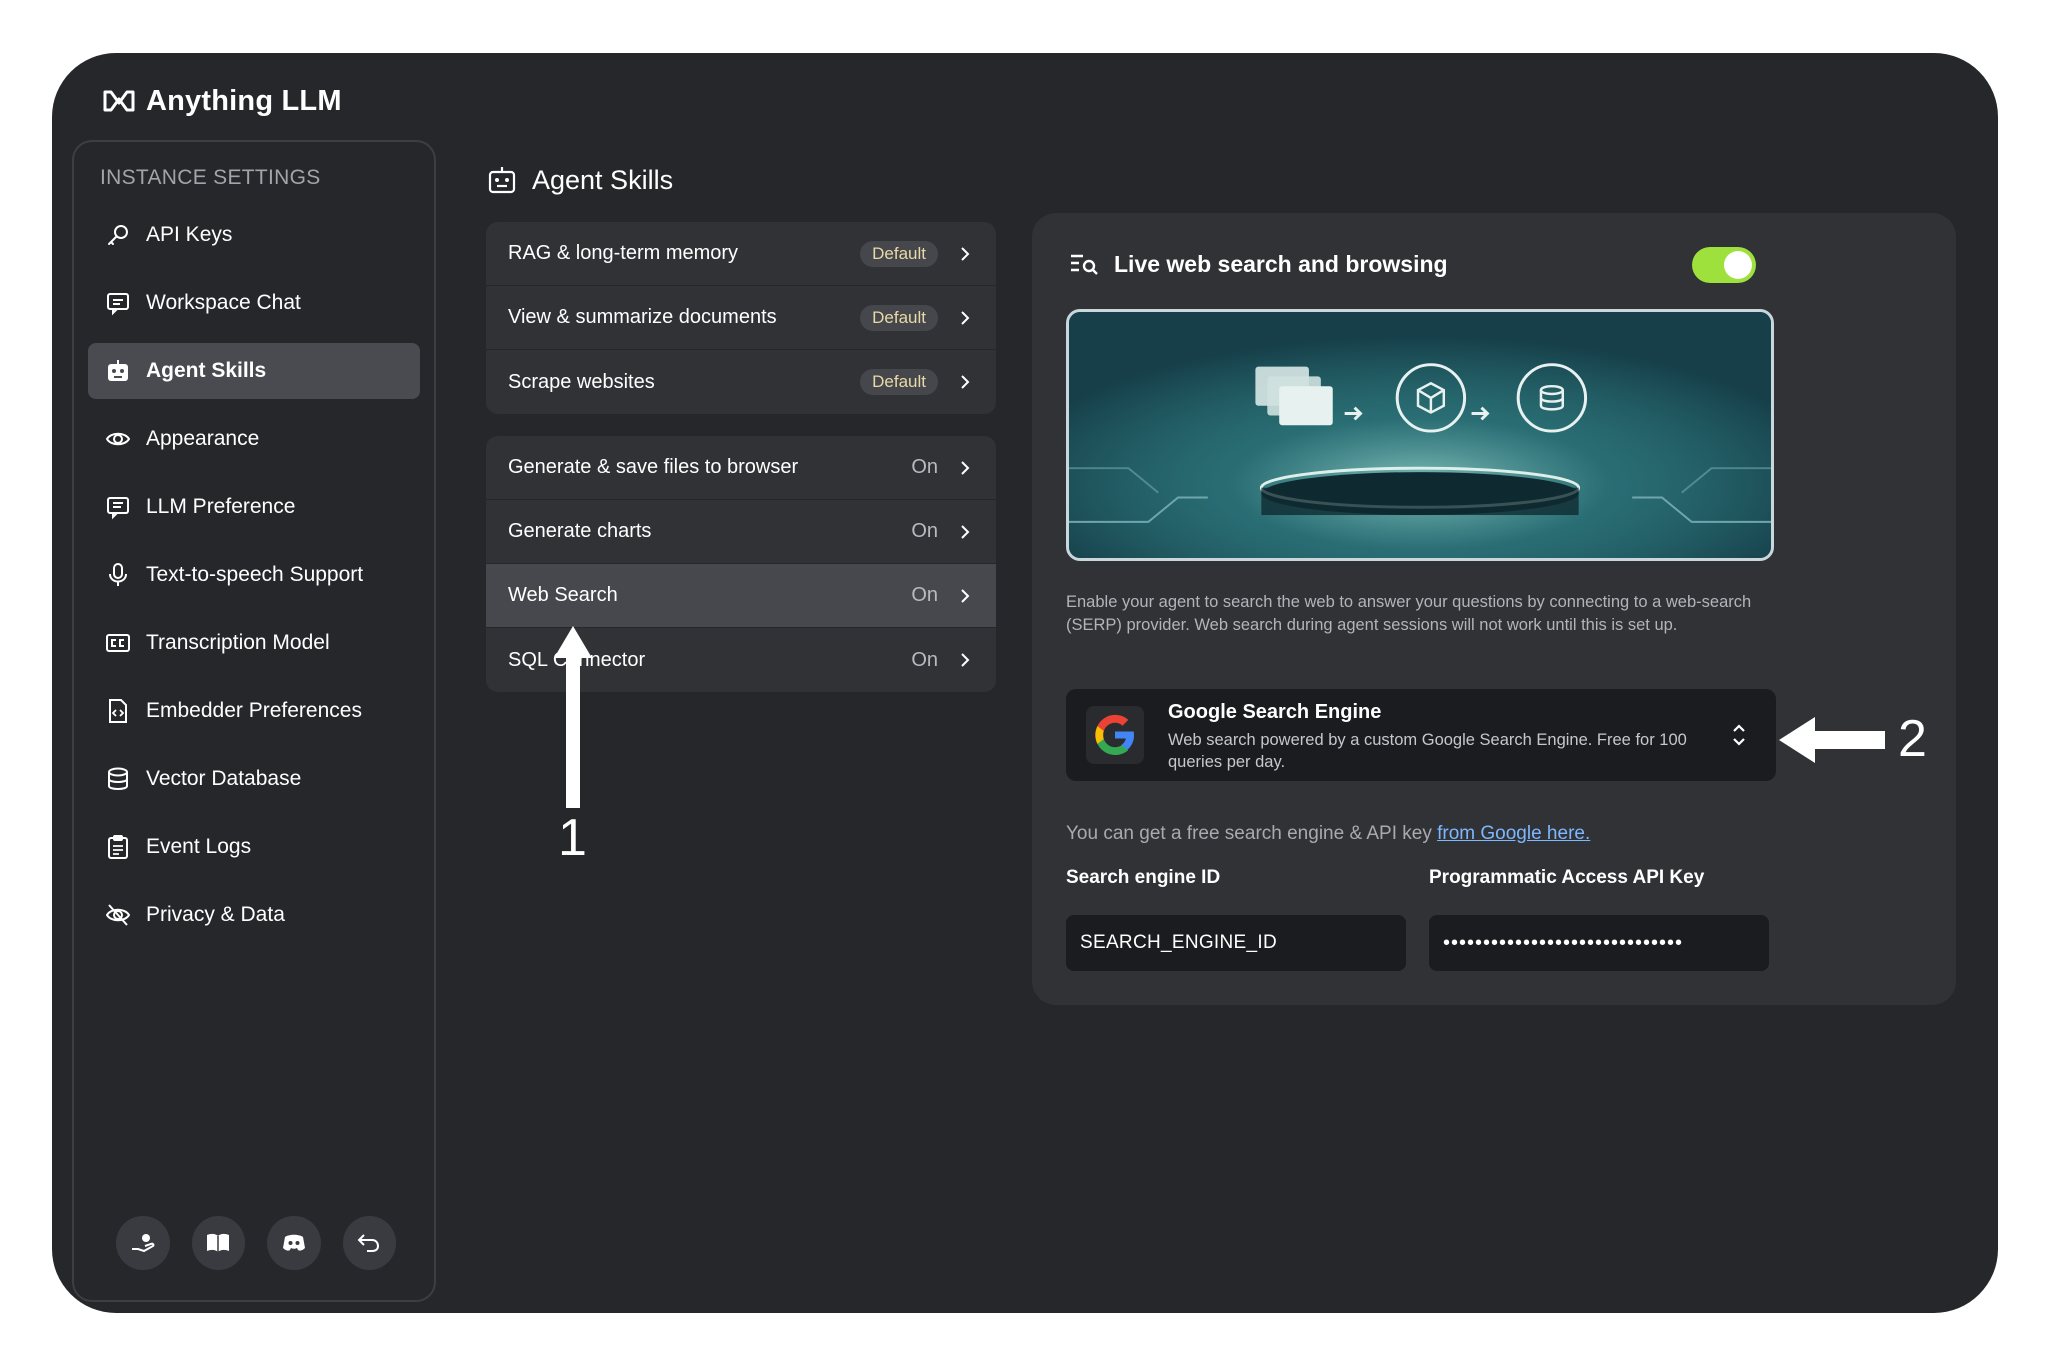  I want to click on skill-row-summarize-documents: View & summarize documents Default, so click(741, 318).